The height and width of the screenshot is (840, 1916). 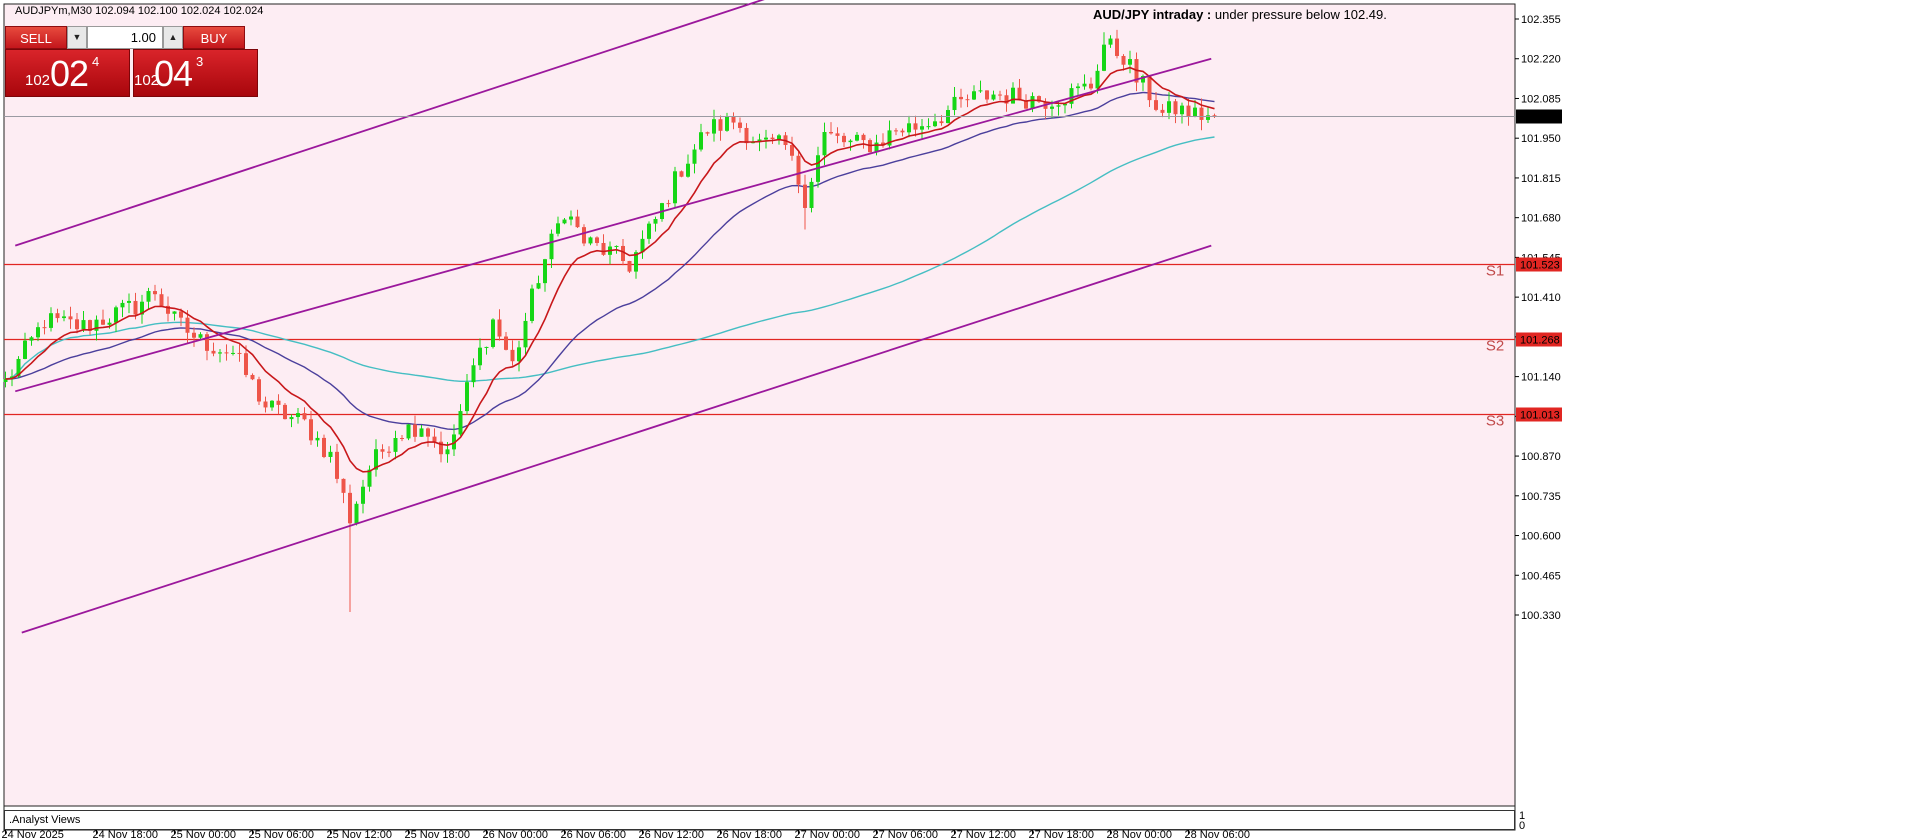 What do you see at coordinates (1540, 118) in the screenshot?
I see `current-price-label: 102.024` at bounding box center [1540, 118].